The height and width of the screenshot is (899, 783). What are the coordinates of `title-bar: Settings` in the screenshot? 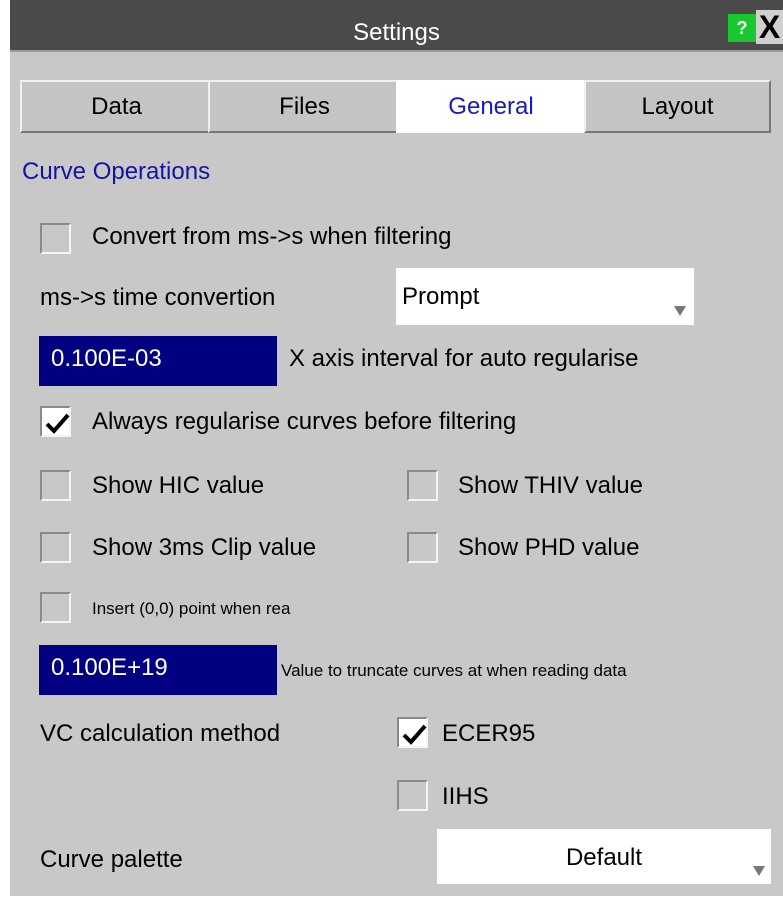 It's located at (396, 26).